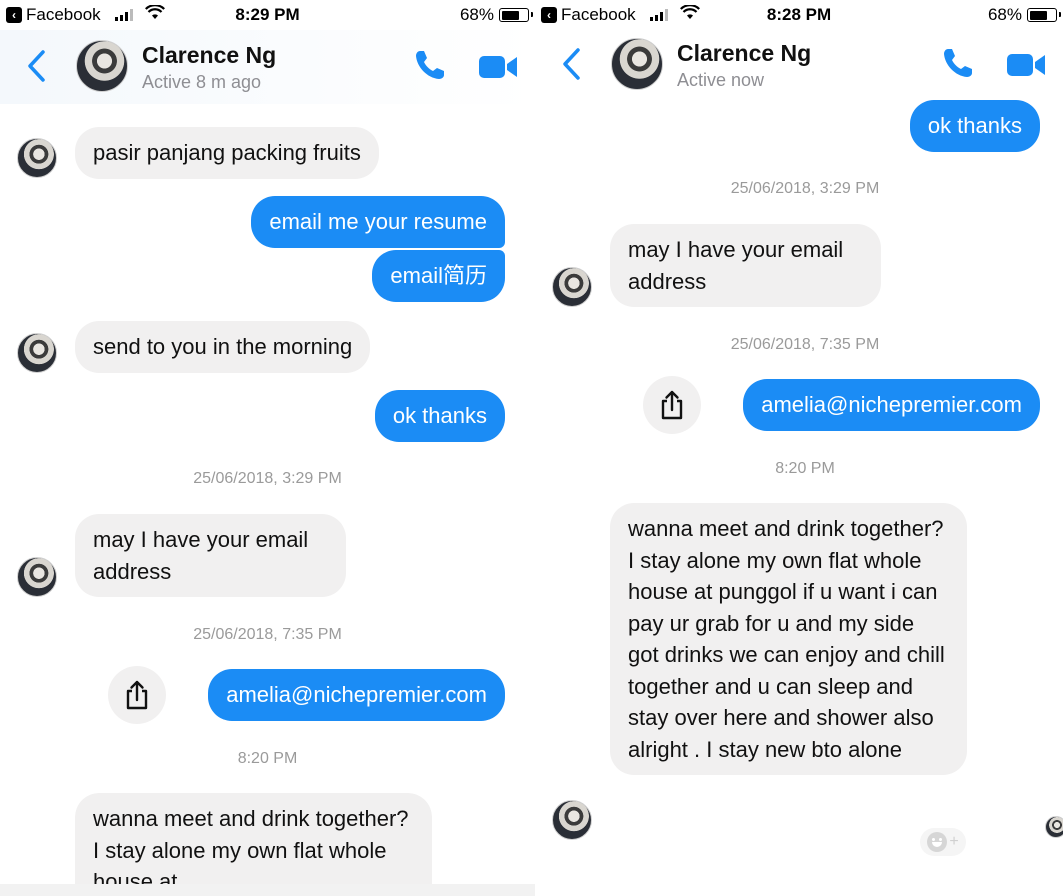 This screenshot has height=896, width=1063. I want to click on composer-edge, so click(267, 890).